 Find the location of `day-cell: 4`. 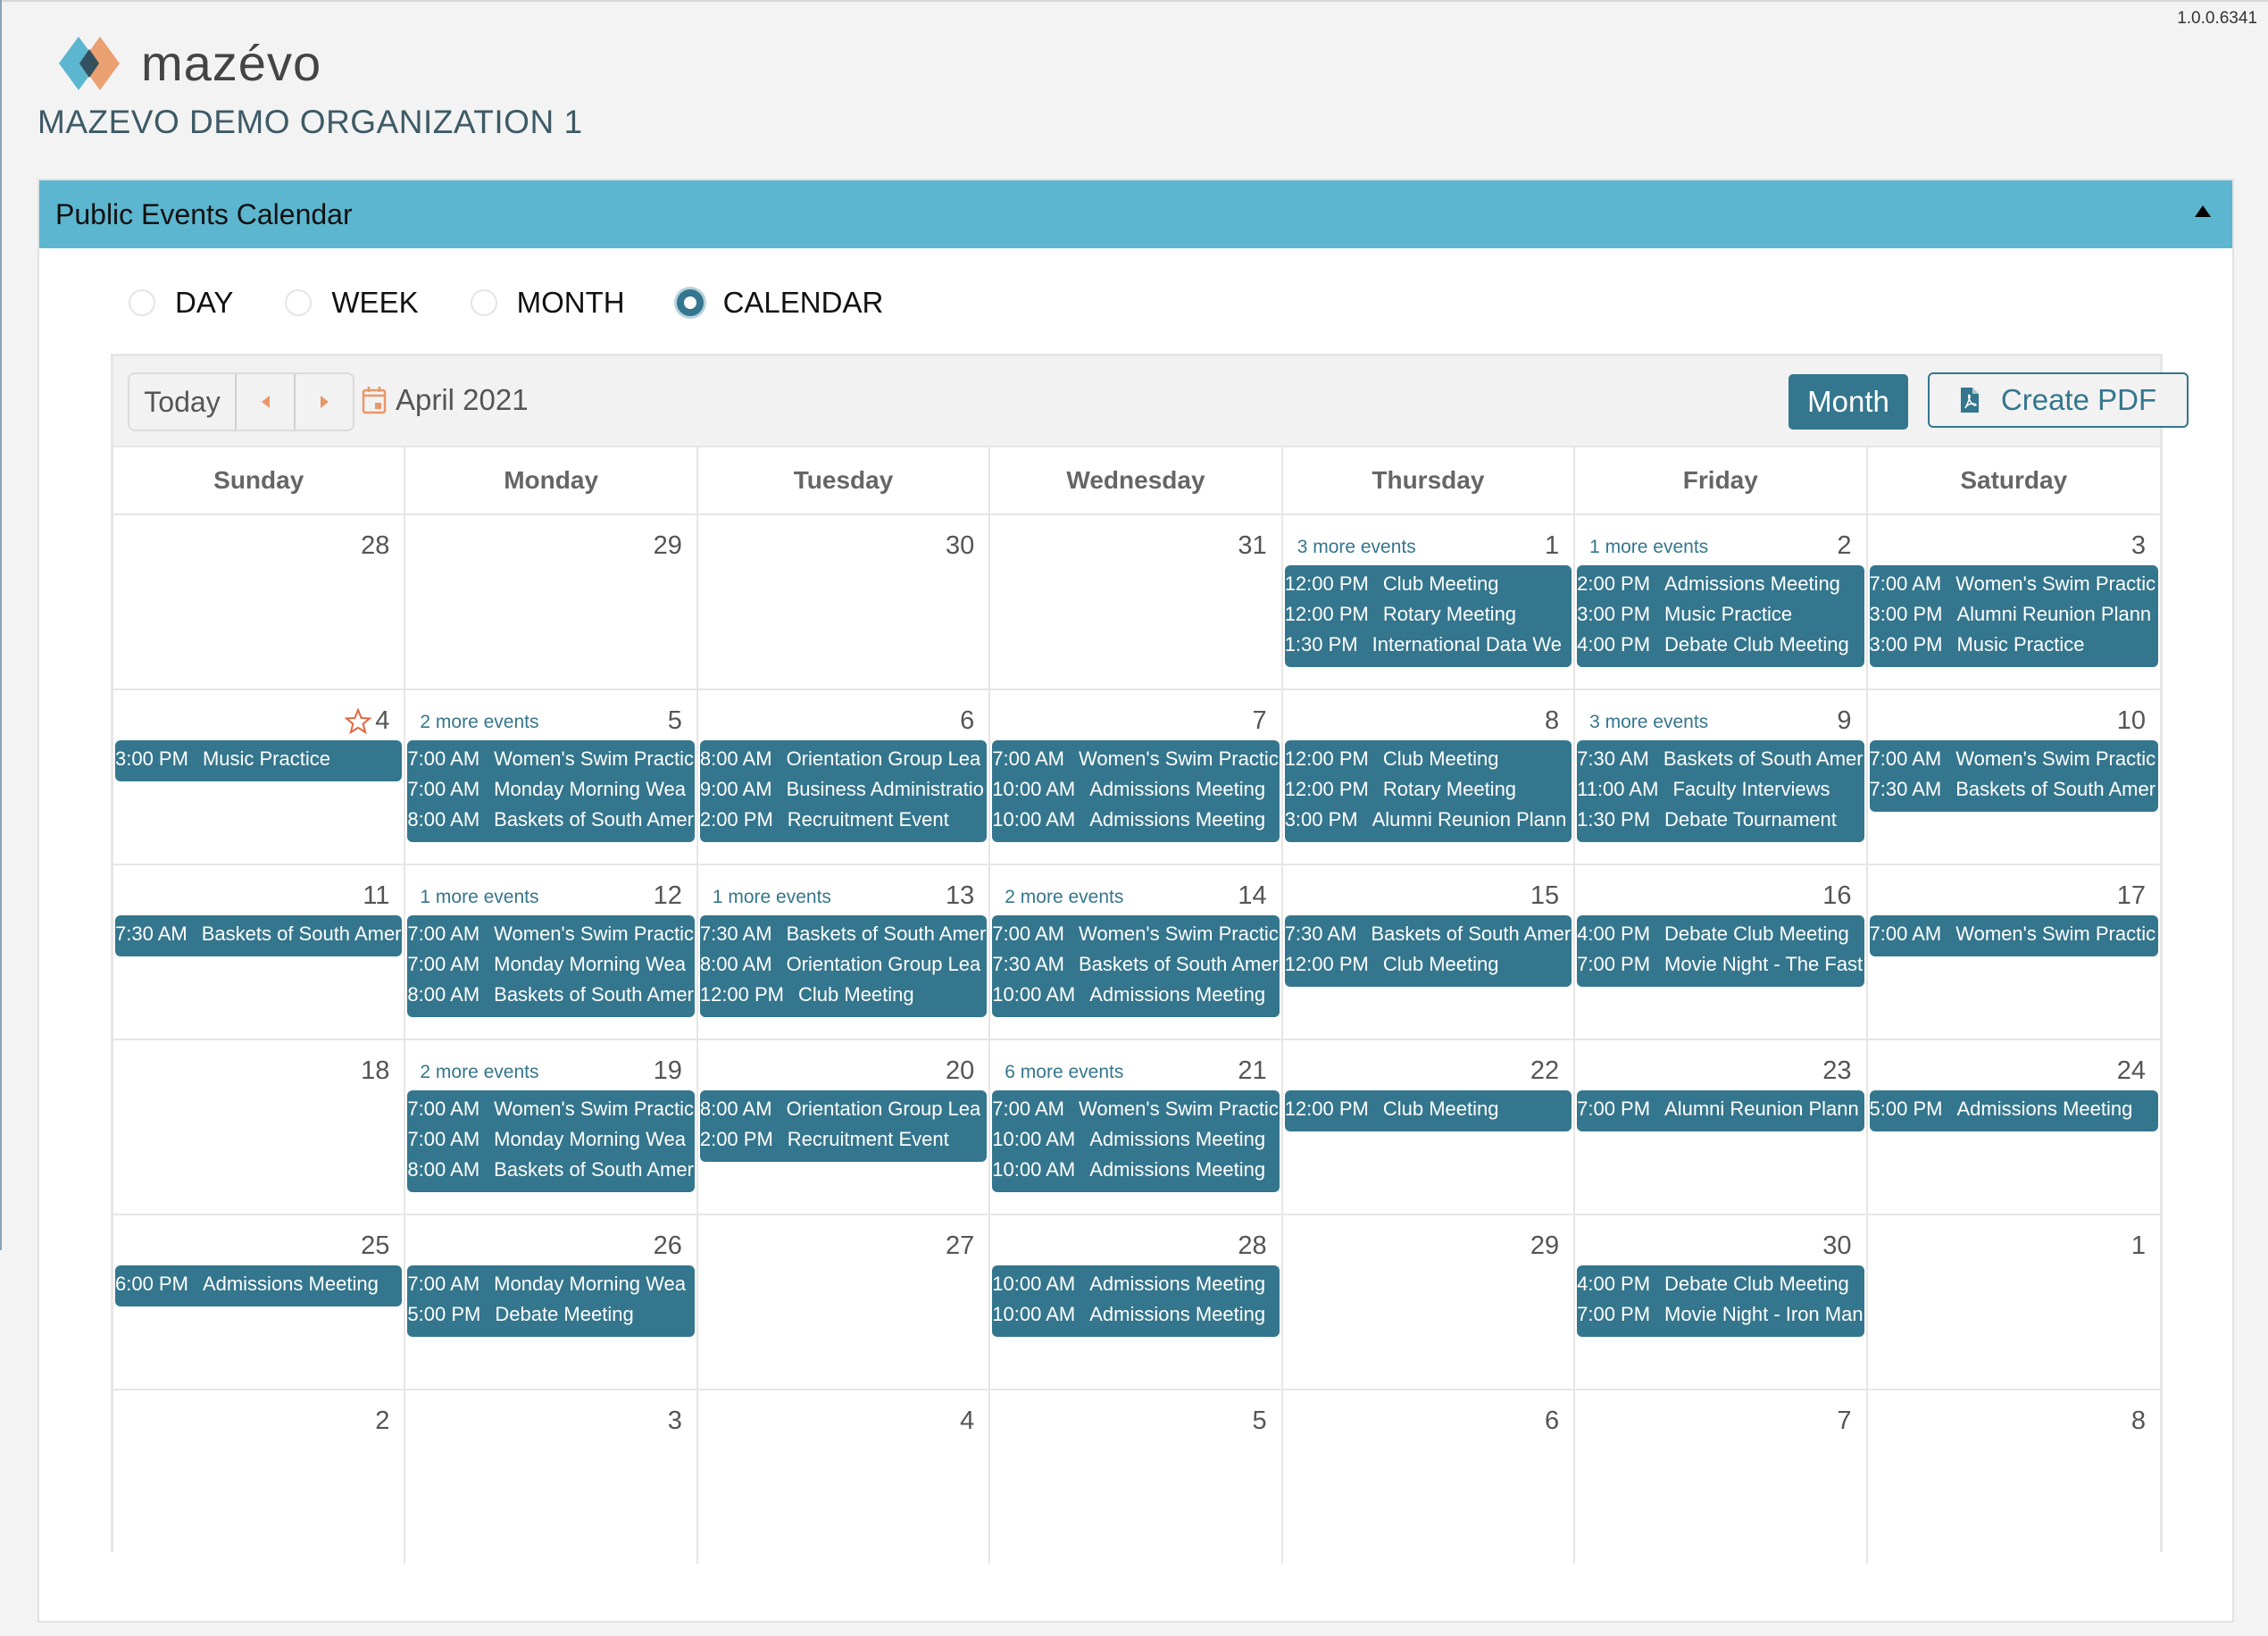

day-cell: 4 is located at coordinates (844, 1477).